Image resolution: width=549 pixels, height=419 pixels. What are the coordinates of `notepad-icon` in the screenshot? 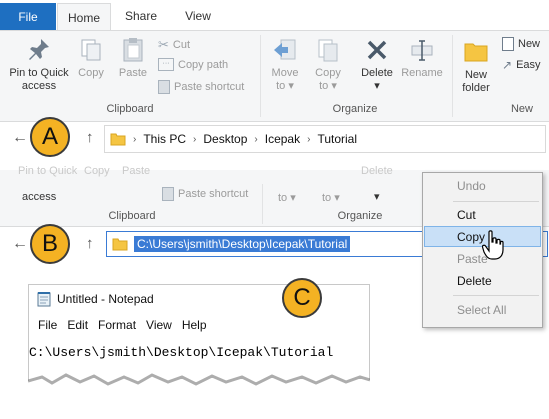 It's located at (44, 299).